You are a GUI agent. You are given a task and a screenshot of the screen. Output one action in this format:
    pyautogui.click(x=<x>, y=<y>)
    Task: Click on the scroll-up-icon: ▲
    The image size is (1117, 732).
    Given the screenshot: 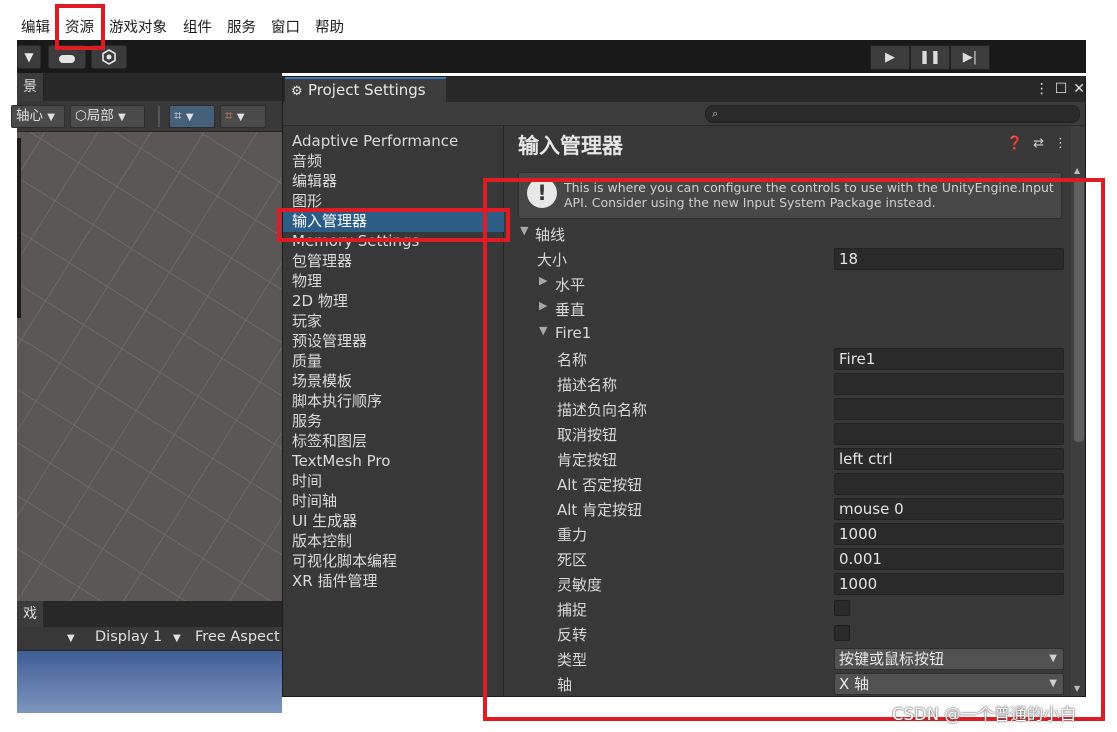 What is the action you would take?
    pyautogui.click(x=1077, y=170)
    